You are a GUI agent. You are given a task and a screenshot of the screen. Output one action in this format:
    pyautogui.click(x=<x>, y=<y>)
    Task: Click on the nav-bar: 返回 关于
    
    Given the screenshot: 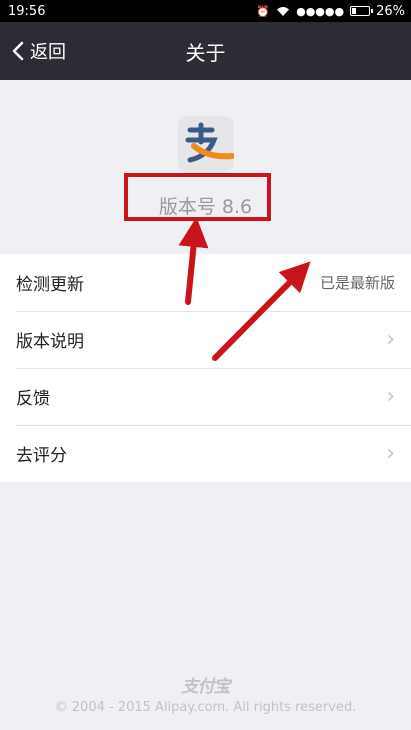 What is the action you would take?
    pyautogui.click(x=205, y=51)
    